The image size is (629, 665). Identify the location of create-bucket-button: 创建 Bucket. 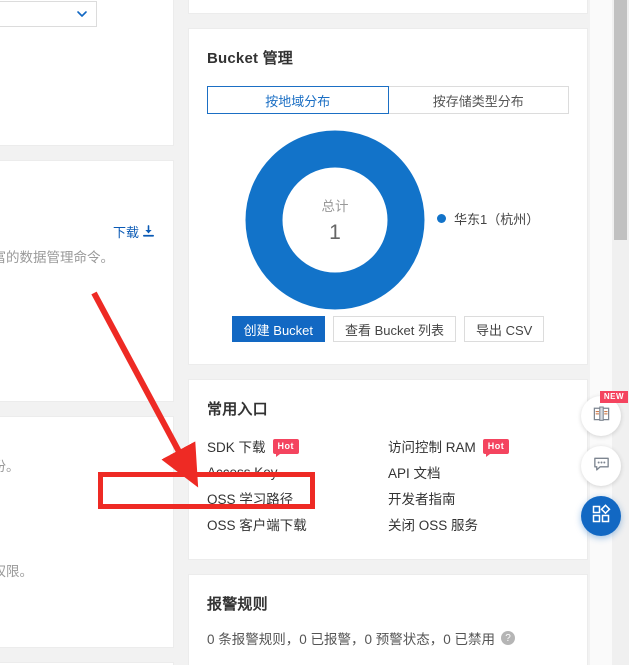
(278, 329).